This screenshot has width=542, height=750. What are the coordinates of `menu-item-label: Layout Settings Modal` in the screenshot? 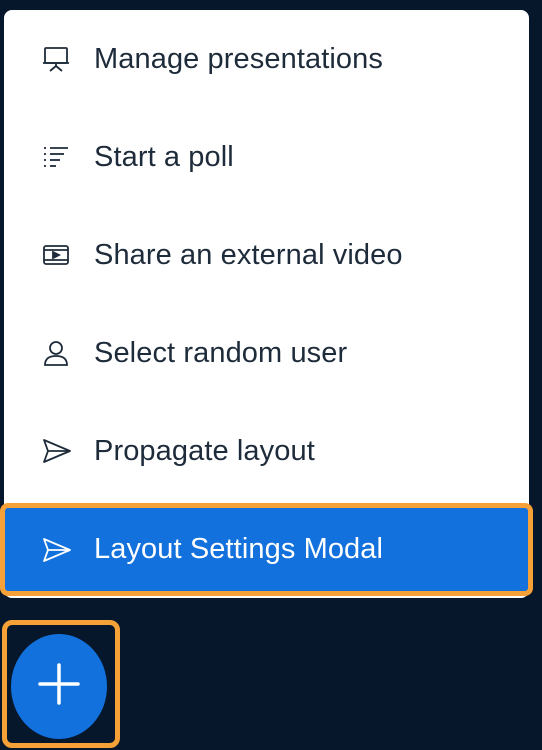 It's located at (239, 549).